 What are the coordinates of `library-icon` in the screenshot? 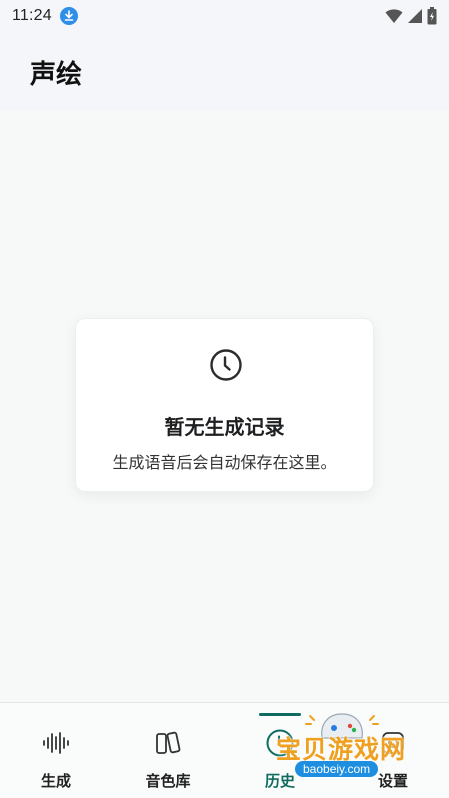 It's located at (168, 743).